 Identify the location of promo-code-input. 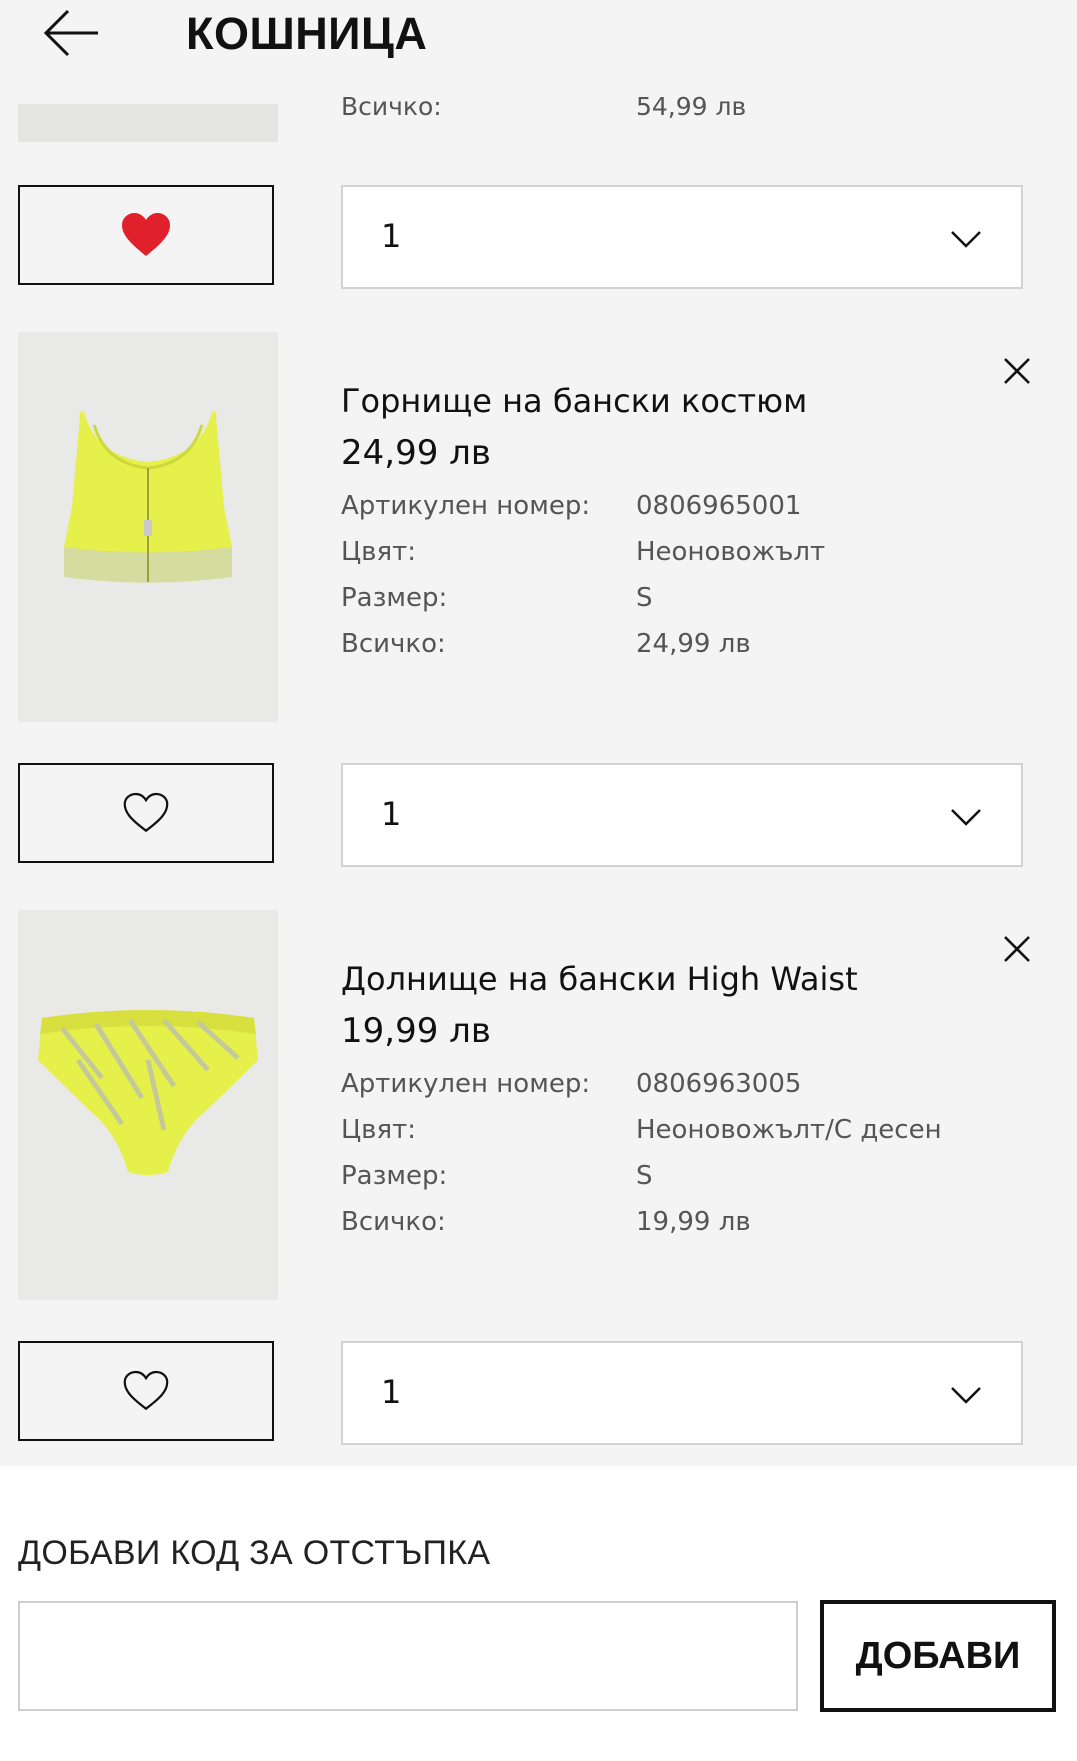
(408, 1656).